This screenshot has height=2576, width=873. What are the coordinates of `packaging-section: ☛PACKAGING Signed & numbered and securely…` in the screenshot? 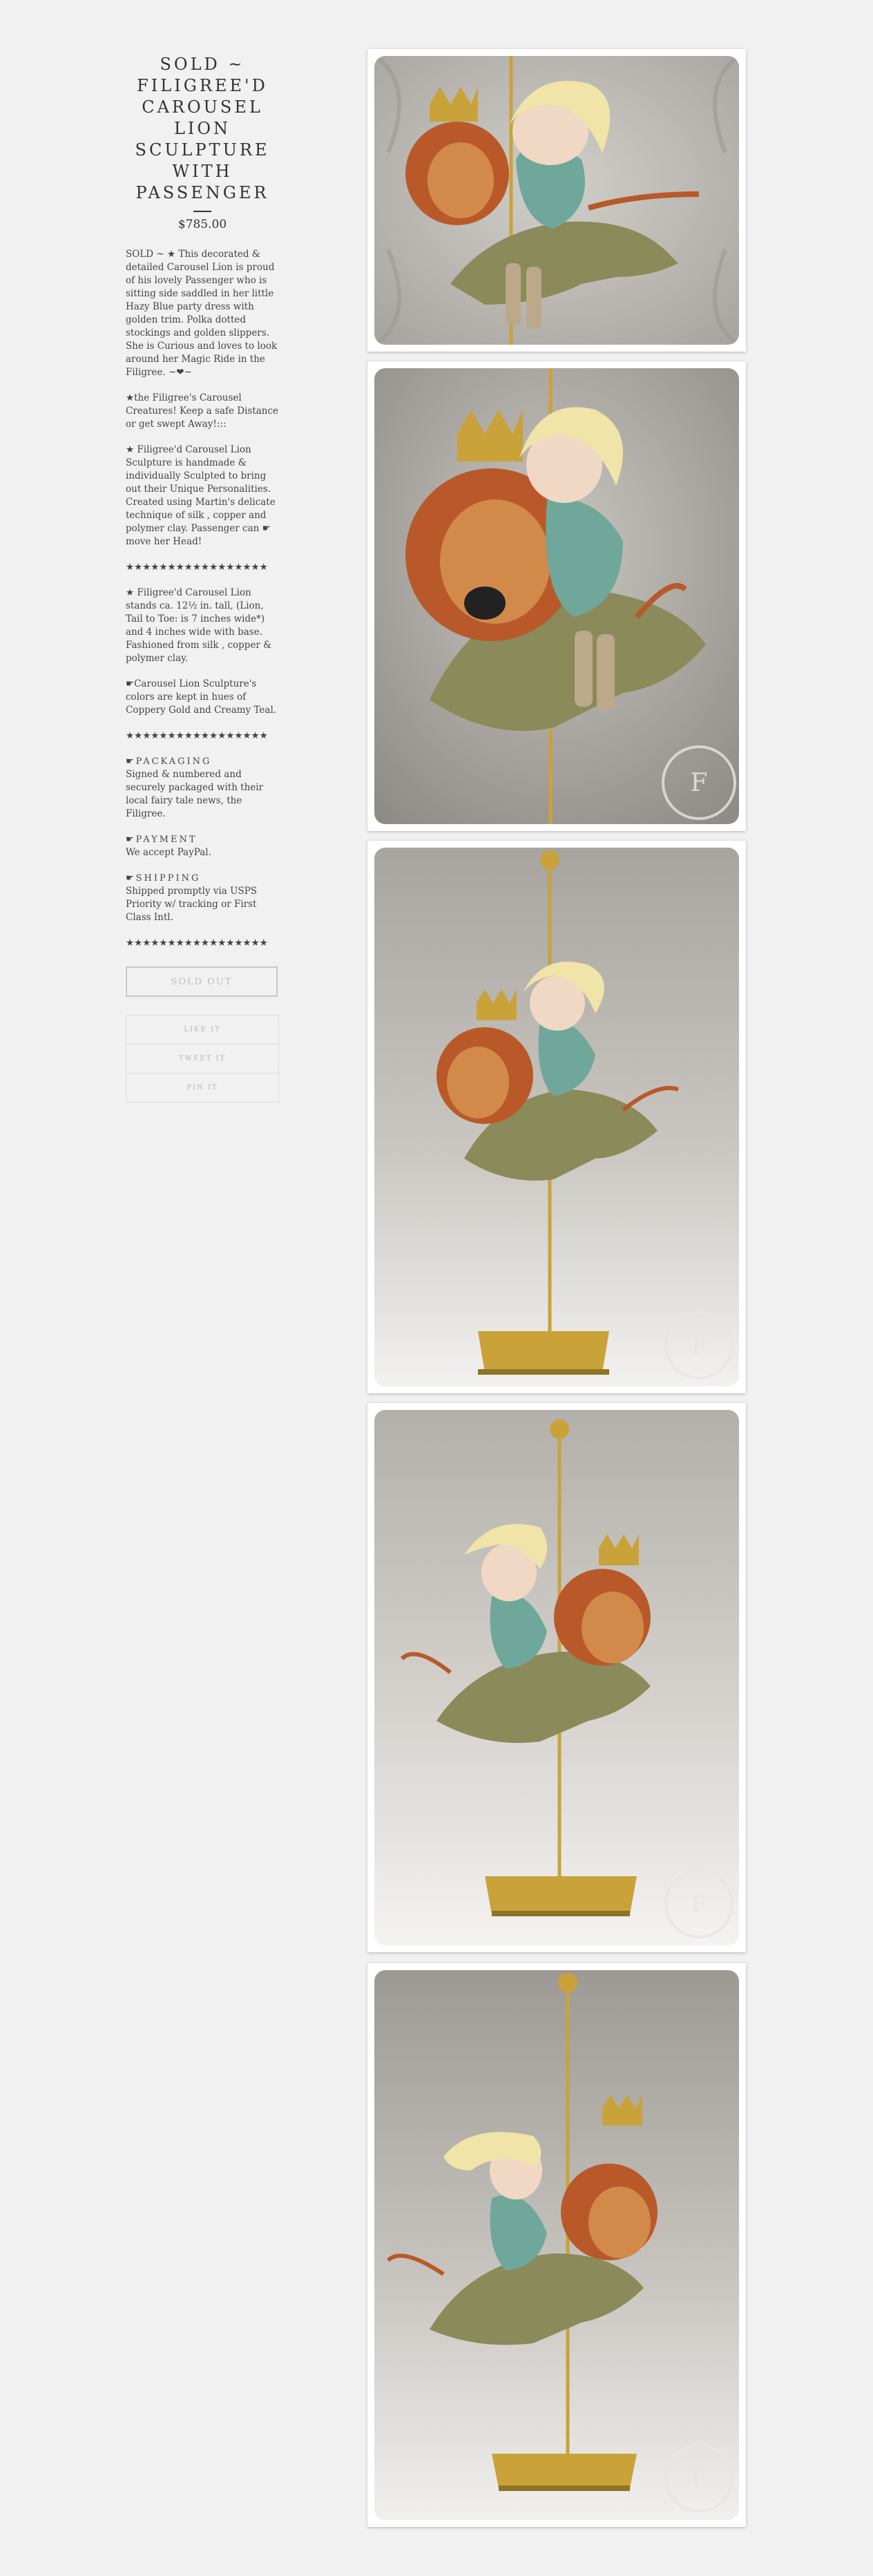 It's located at (195, 788).